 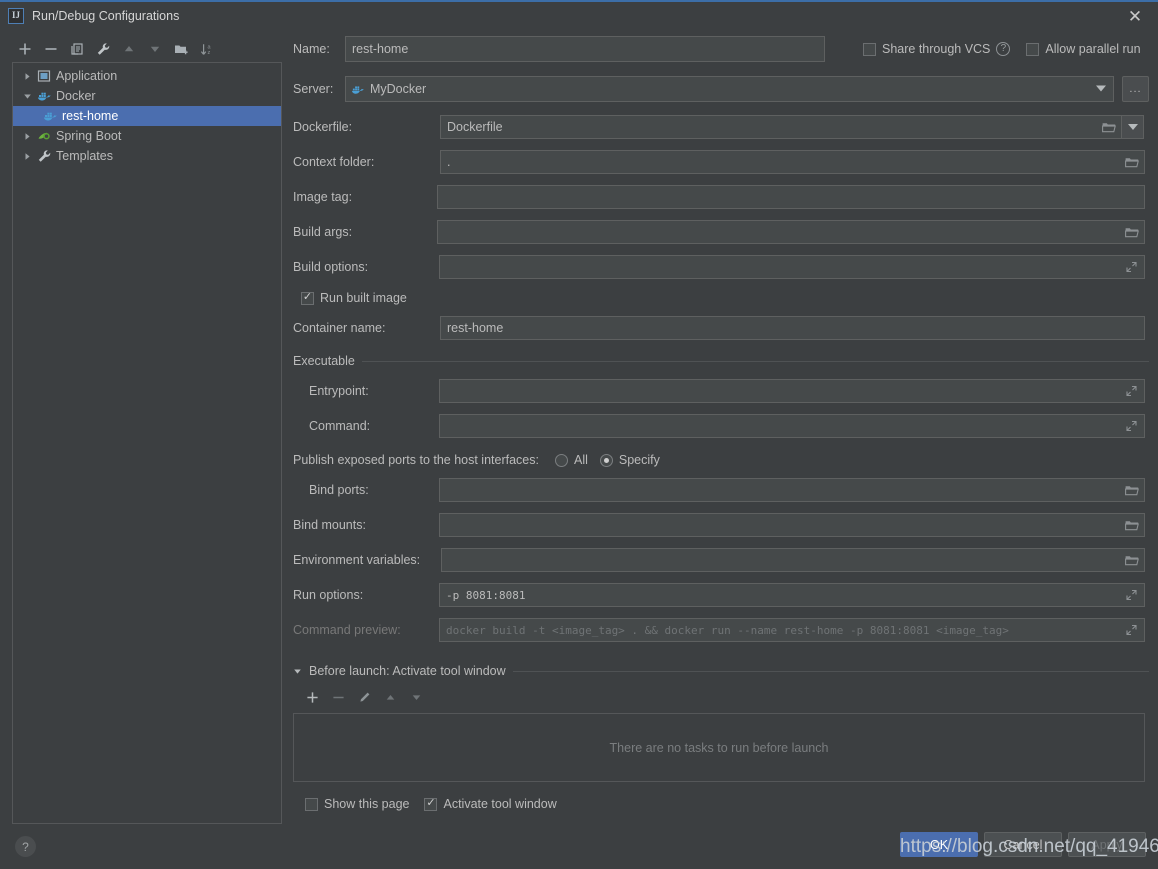 What do you see at coordinates (431, 804) in the screenshot?
I see `activate-tool-window-checkbox-box` at bounding box center [431, 804].